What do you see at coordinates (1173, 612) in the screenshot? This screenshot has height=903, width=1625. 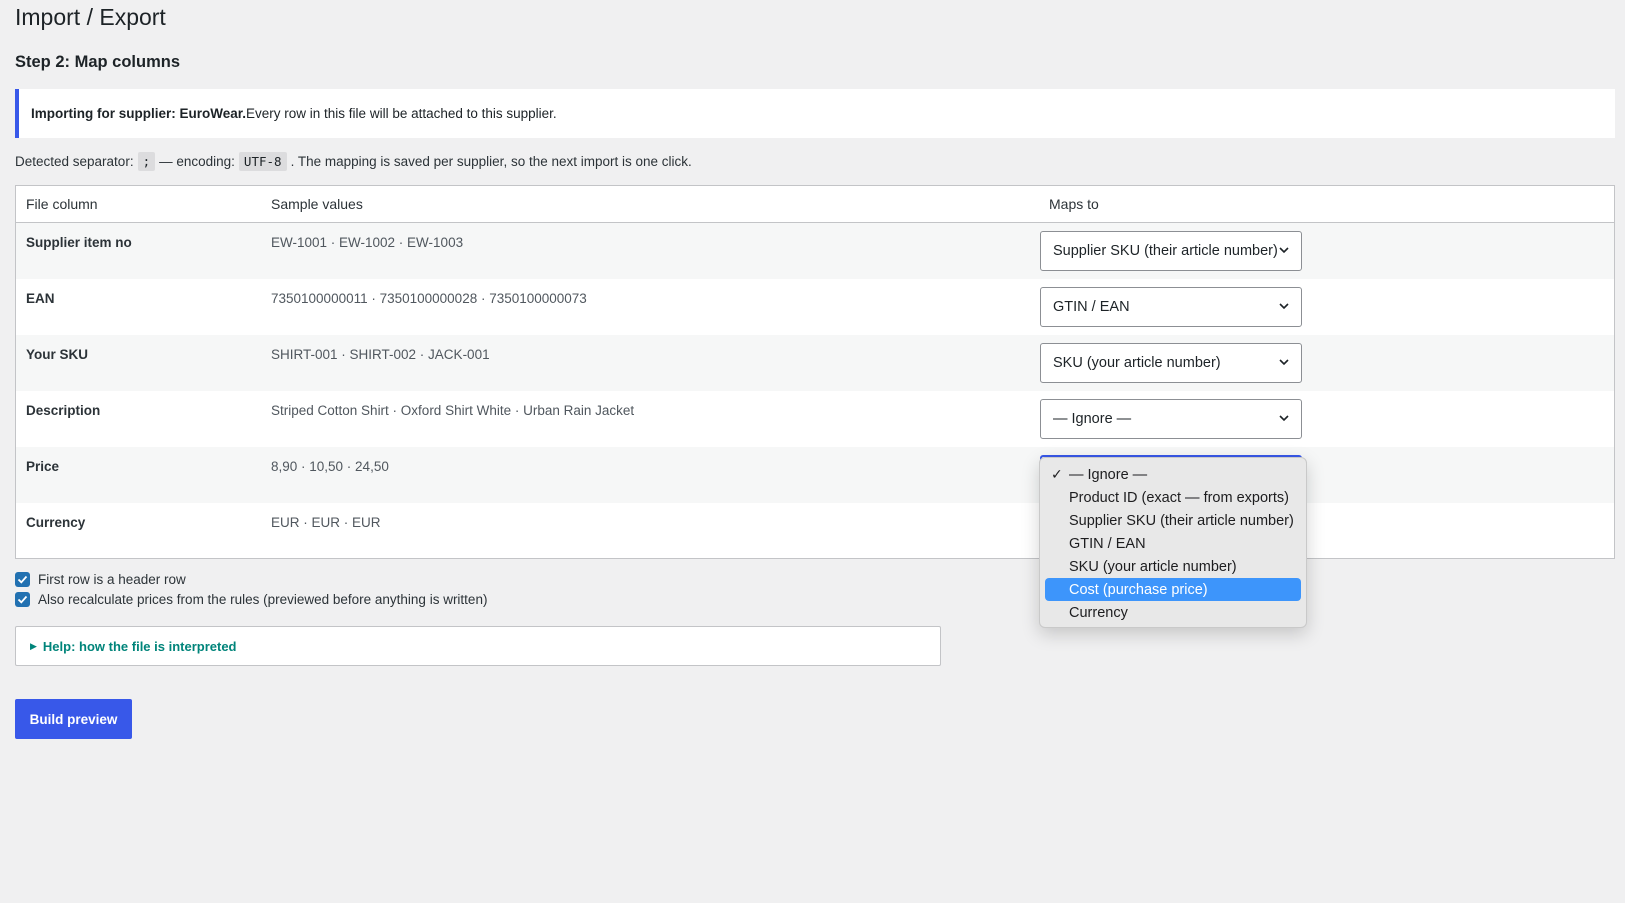 I see `dropdown-option: Currency` at bounding box center [1173, 612].